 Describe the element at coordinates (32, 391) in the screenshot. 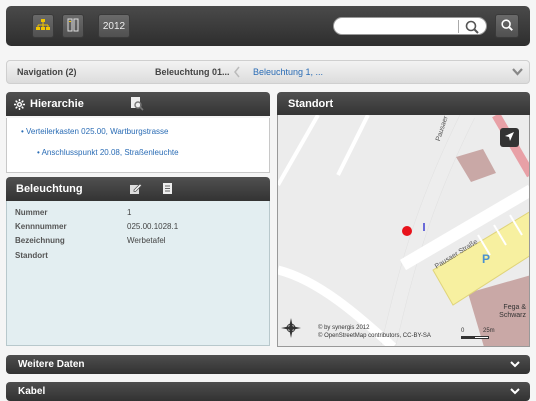

I see `section-title: Kabel` at that location.